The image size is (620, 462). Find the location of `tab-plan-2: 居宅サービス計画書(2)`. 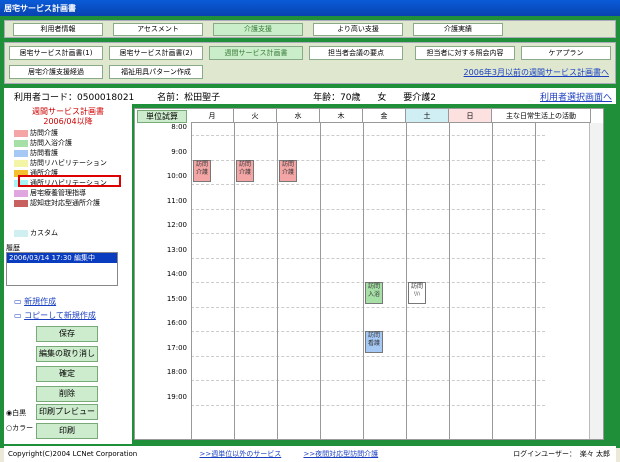

tab-plan-2: 居宅サービス計画書(2) is located at coordinates (156, 53).